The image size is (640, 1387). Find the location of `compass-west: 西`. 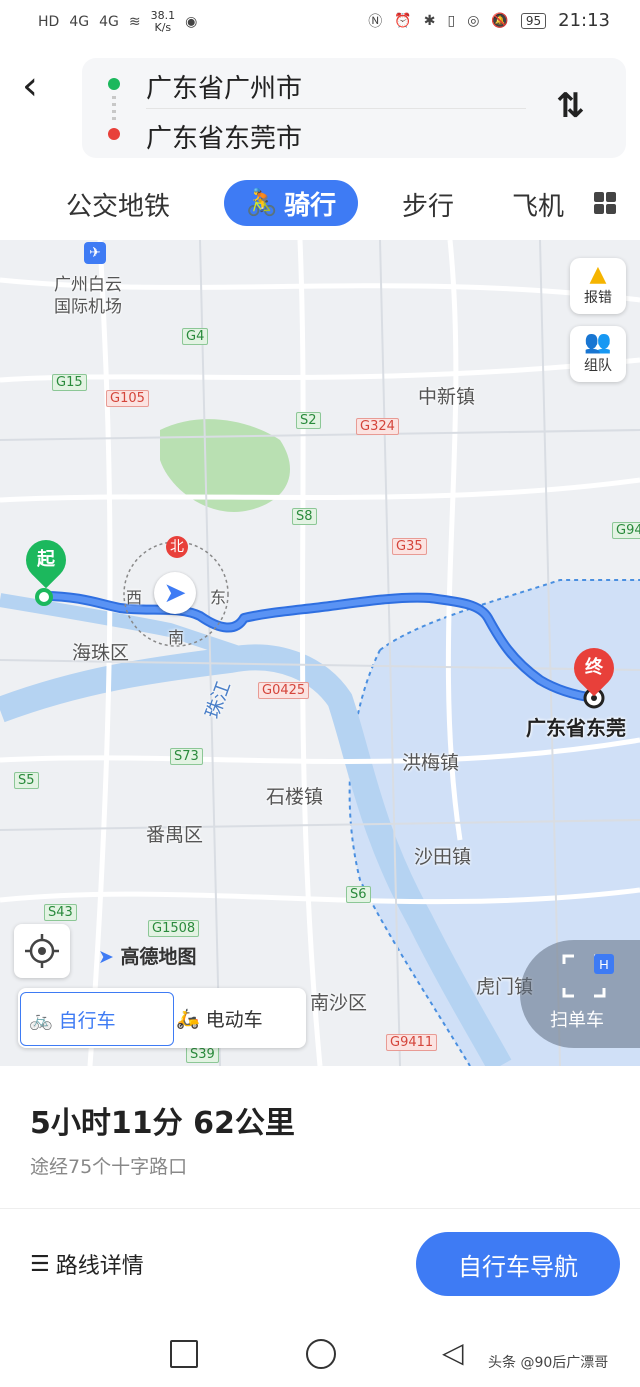

compass-west: 西 is located at coordinates (134, 597).